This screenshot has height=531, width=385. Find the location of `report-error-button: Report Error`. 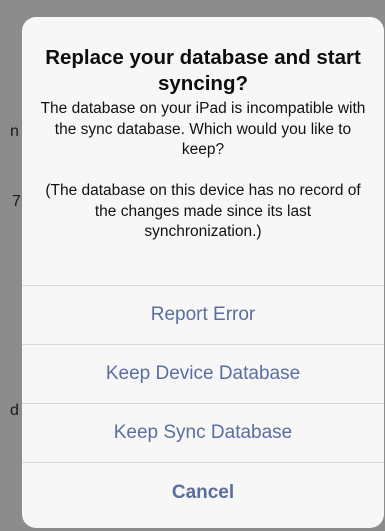

report-error-button: Report Error is located at coordinates (203, 315).